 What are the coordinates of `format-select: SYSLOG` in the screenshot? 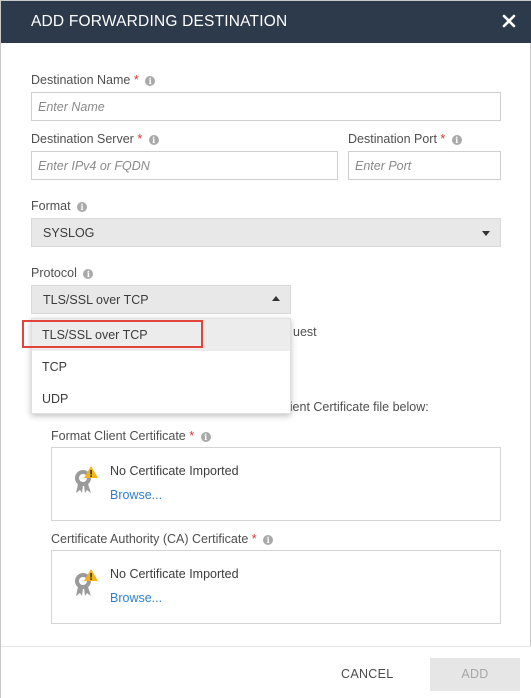 It's located at (266, 232).